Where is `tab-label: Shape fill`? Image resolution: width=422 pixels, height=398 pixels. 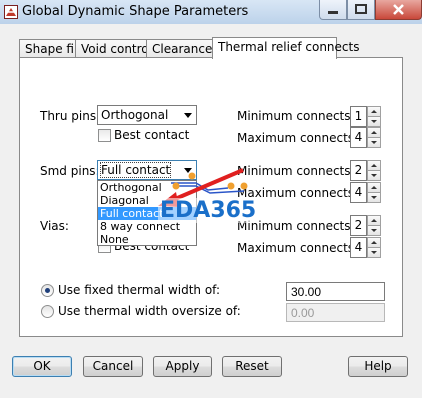
tab-label: Shape fill is located at coordinates (53, 49).